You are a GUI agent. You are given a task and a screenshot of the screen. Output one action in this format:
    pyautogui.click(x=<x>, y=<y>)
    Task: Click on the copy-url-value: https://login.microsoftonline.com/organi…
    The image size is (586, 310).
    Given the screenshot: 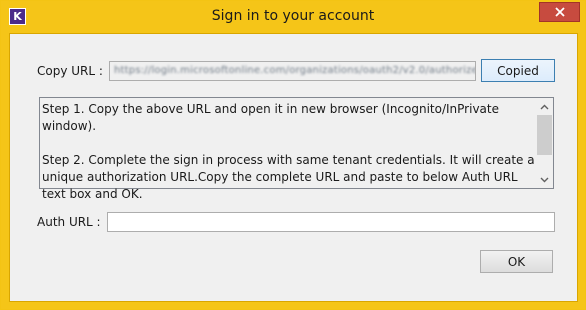 What is the action you would take?
    pyautogui.click(x=295, y=70)
    